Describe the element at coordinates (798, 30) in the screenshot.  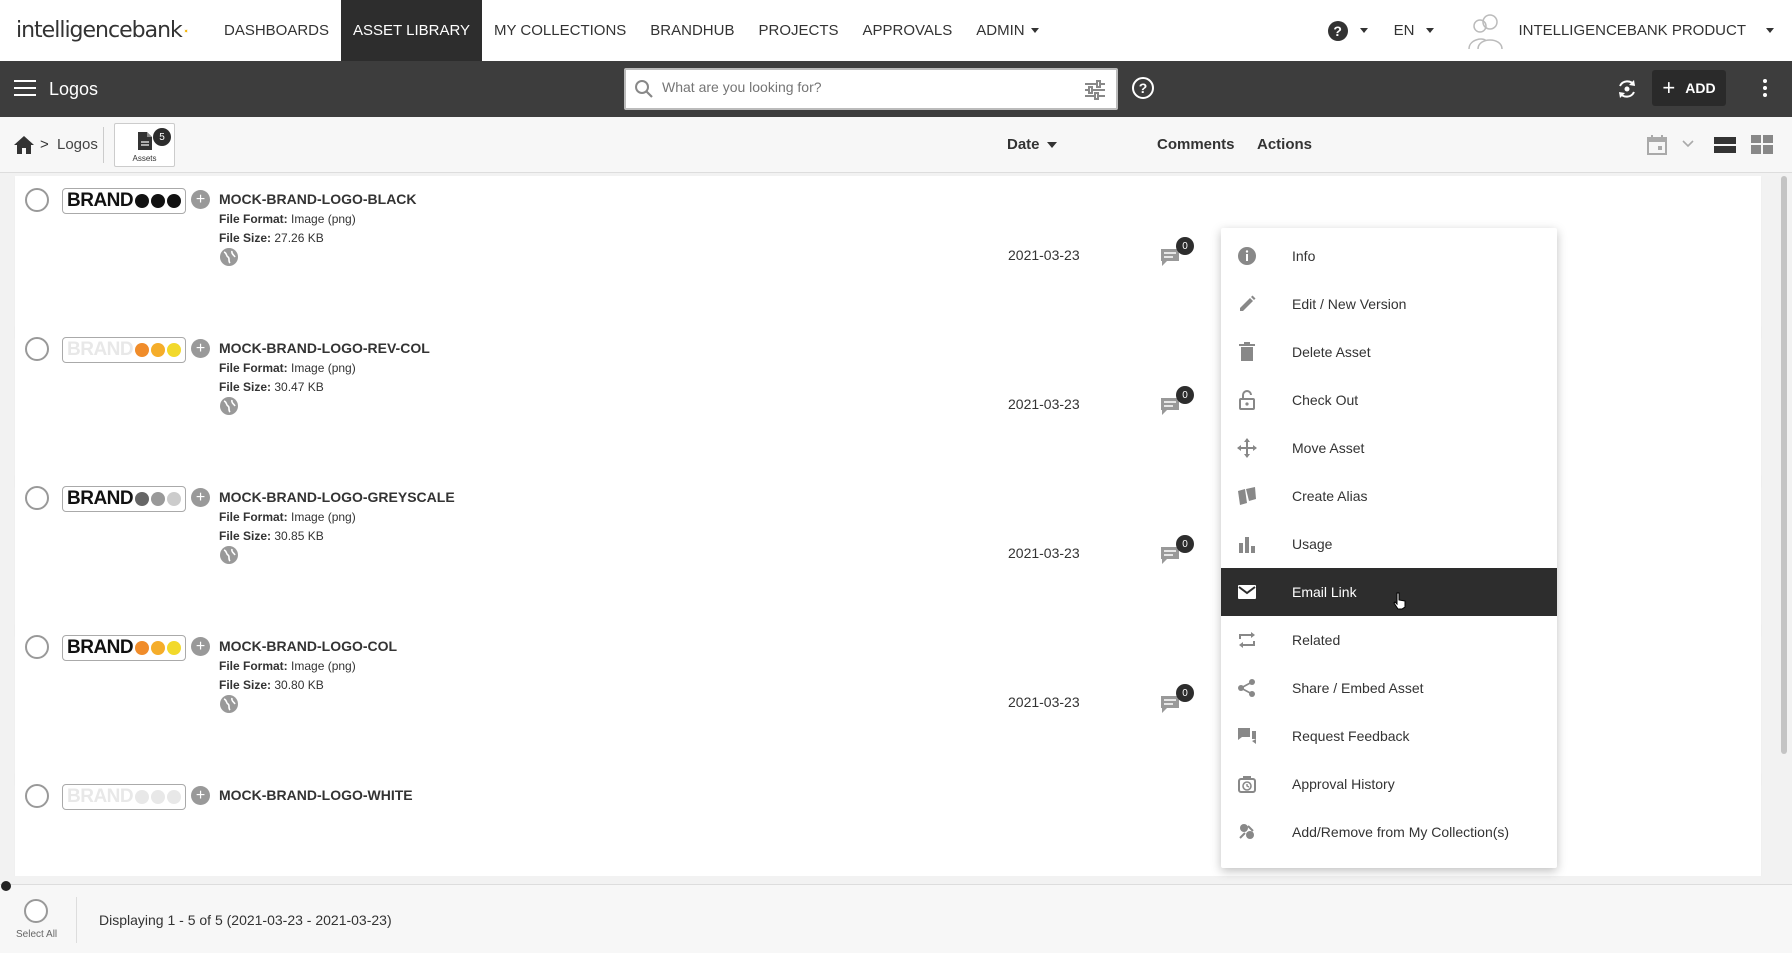
I see `nav-item-projects: PROJECTS` at that location.